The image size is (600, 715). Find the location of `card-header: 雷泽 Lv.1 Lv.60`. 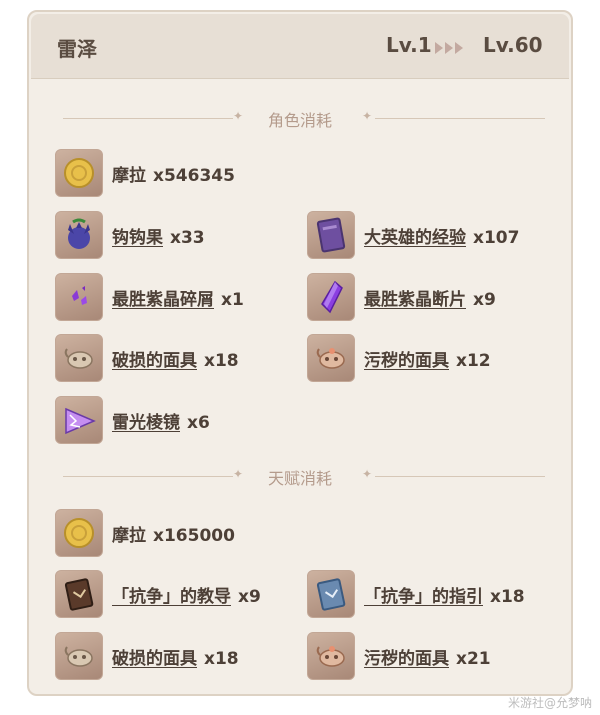

card-header: 雷泽 Lv.1 Lv.60 is located at coordinates (300, 46).